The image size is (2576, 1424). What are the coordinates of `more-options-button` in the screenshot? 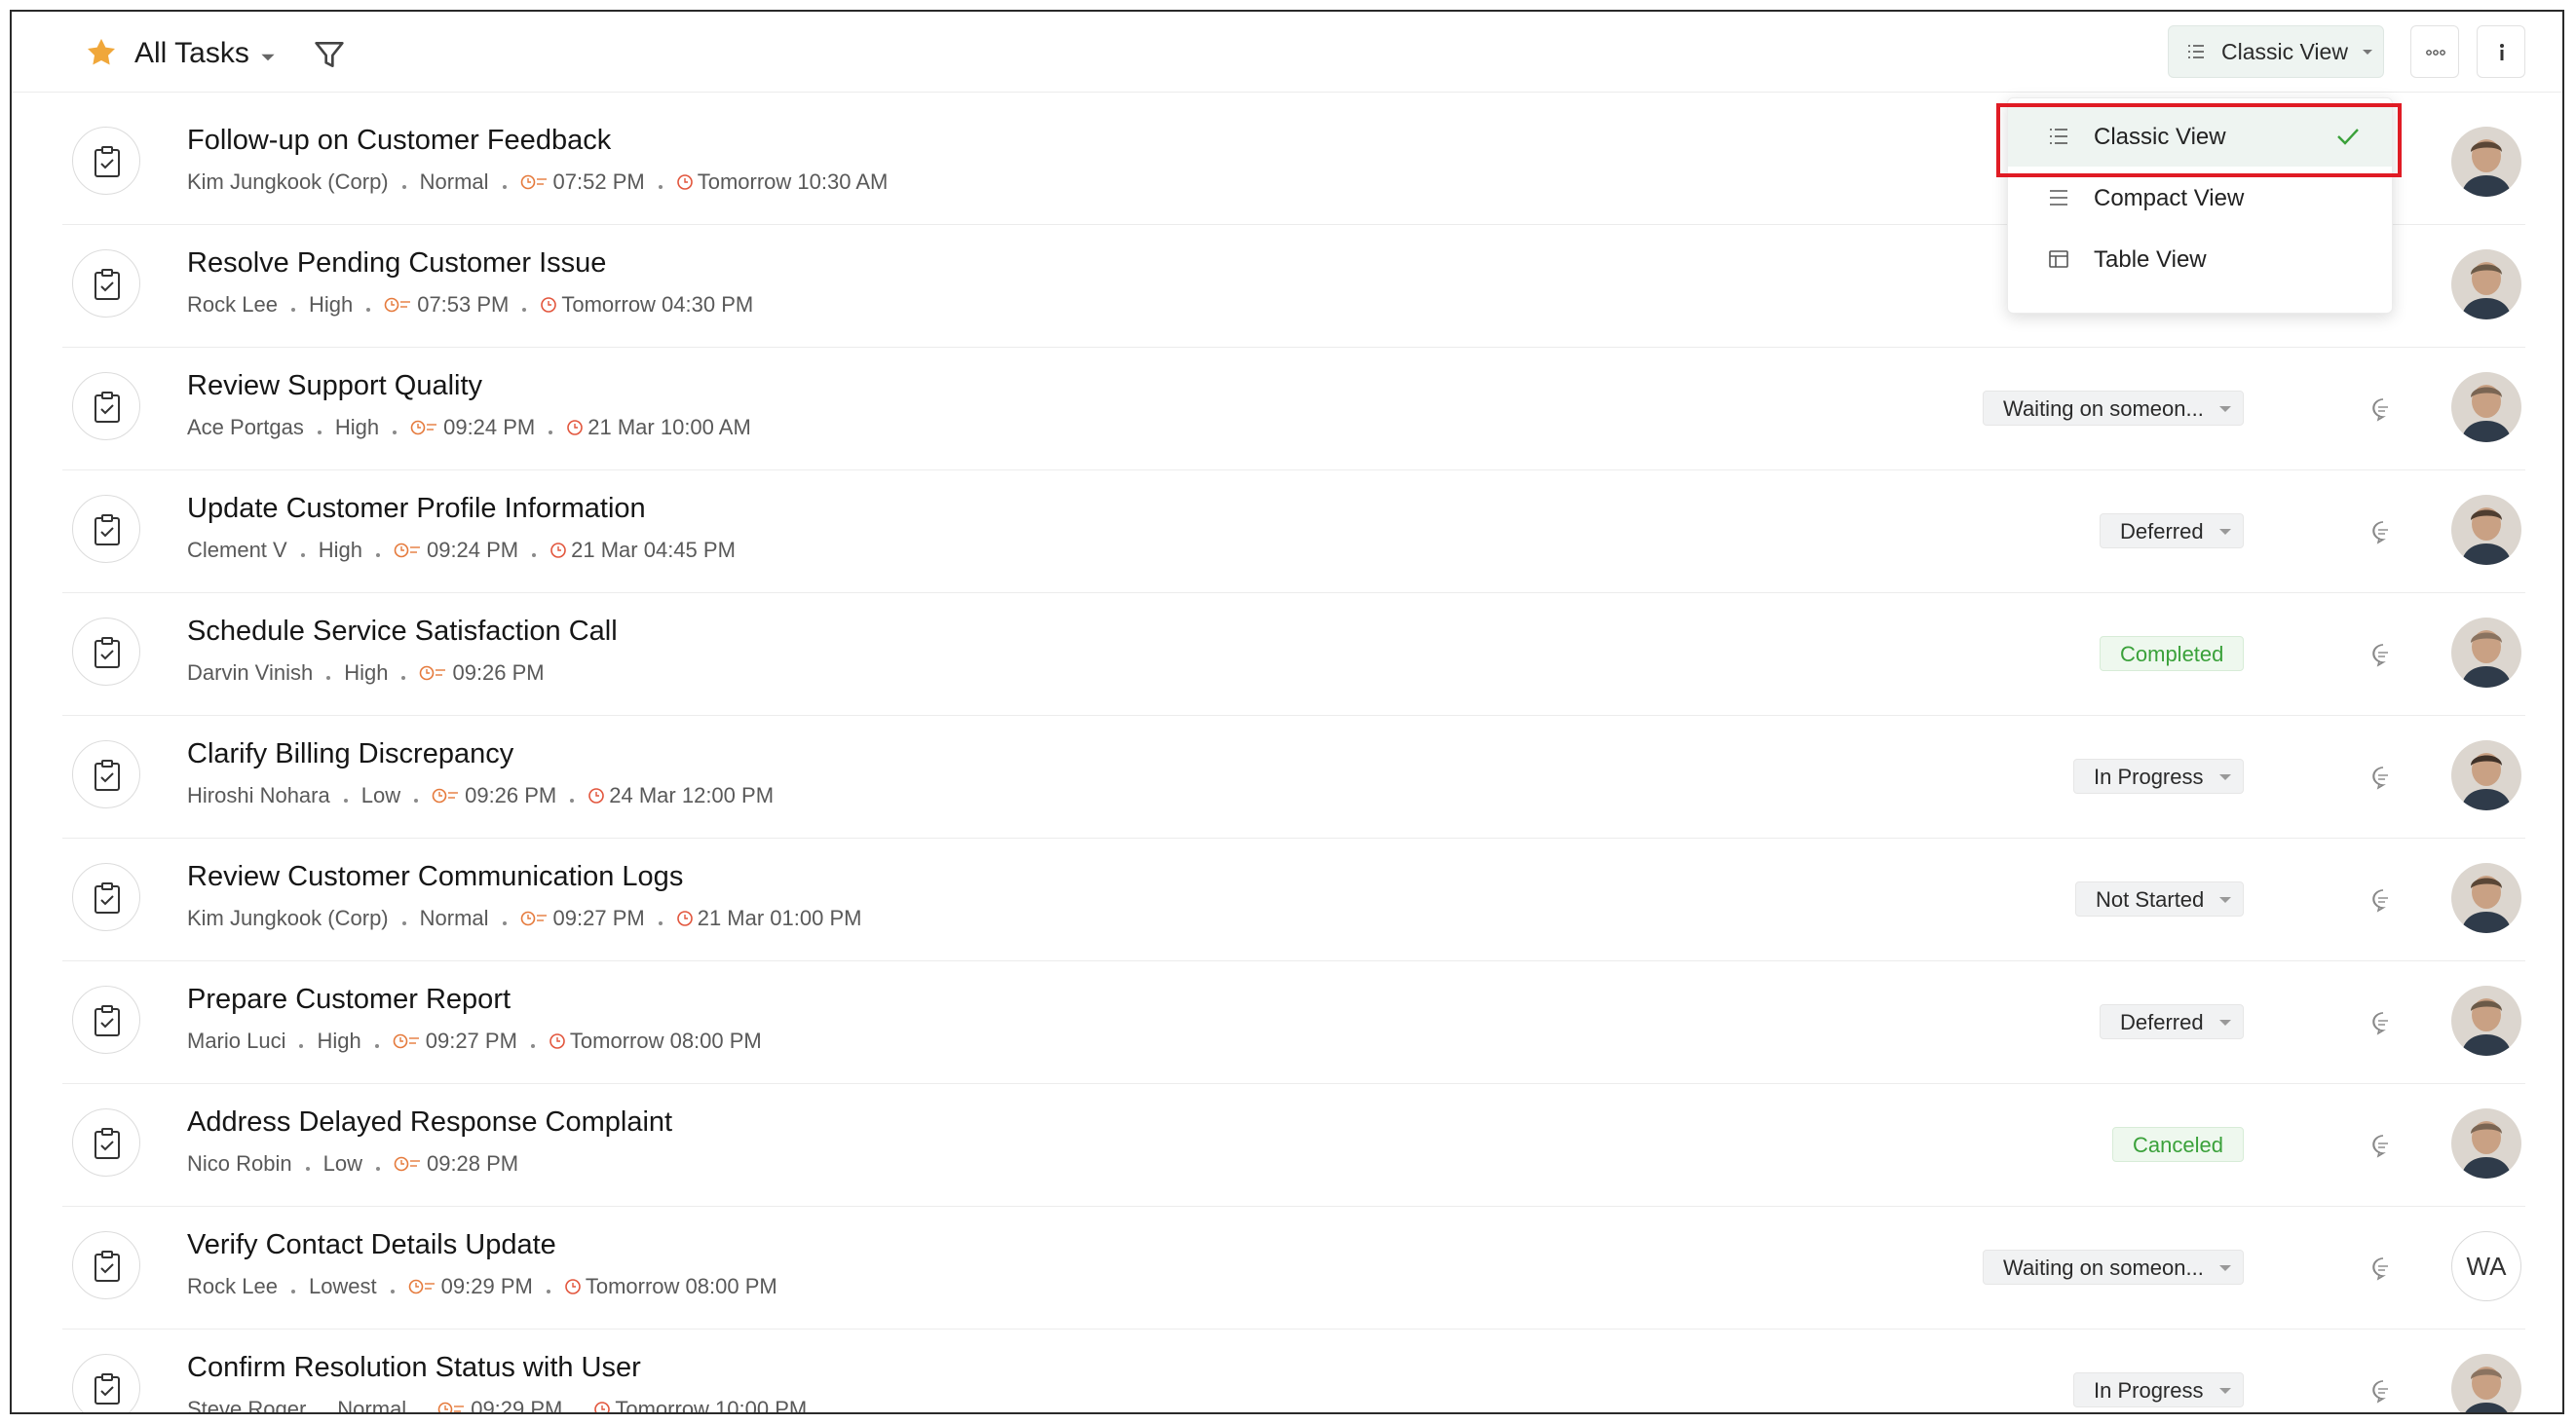 It's located at (2434, 51).